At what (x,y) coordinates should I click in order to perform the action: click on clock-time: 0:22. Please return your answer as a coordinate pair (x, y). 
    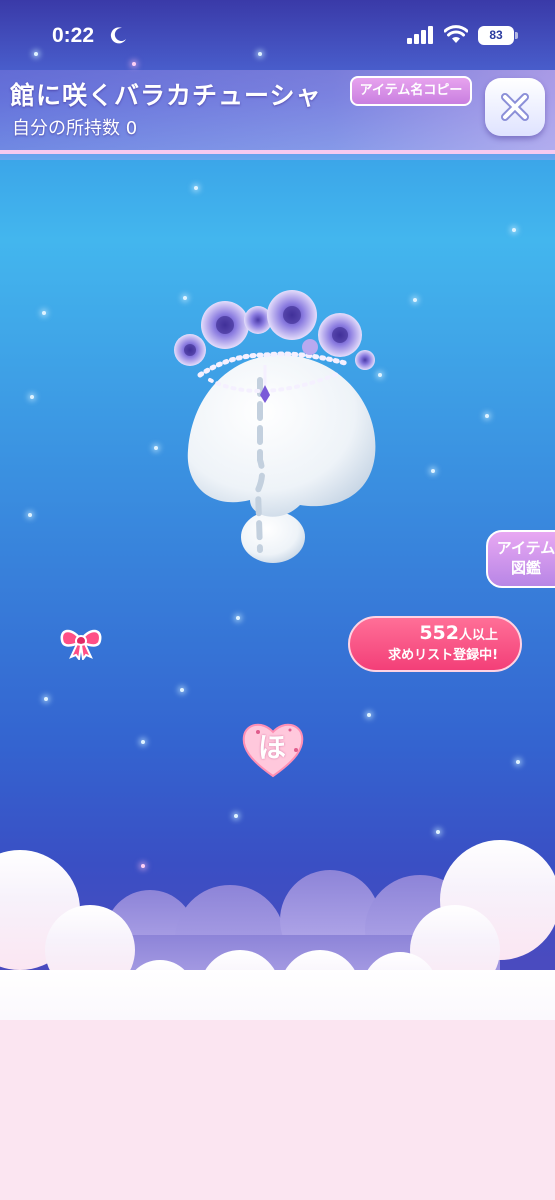
    Looking at the image, I should click on (73, 35).